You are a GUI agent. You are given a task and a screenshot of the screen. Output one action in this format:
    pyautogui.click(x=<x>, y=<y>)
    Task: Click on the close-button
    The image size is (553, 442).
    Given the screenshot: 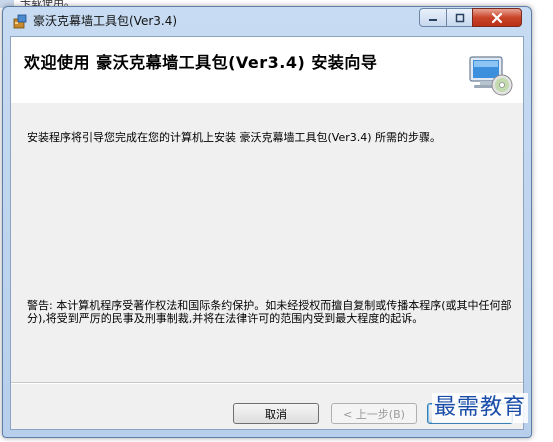 What is the action you would take?
    pyautogui.click(x=497, y=17)
    